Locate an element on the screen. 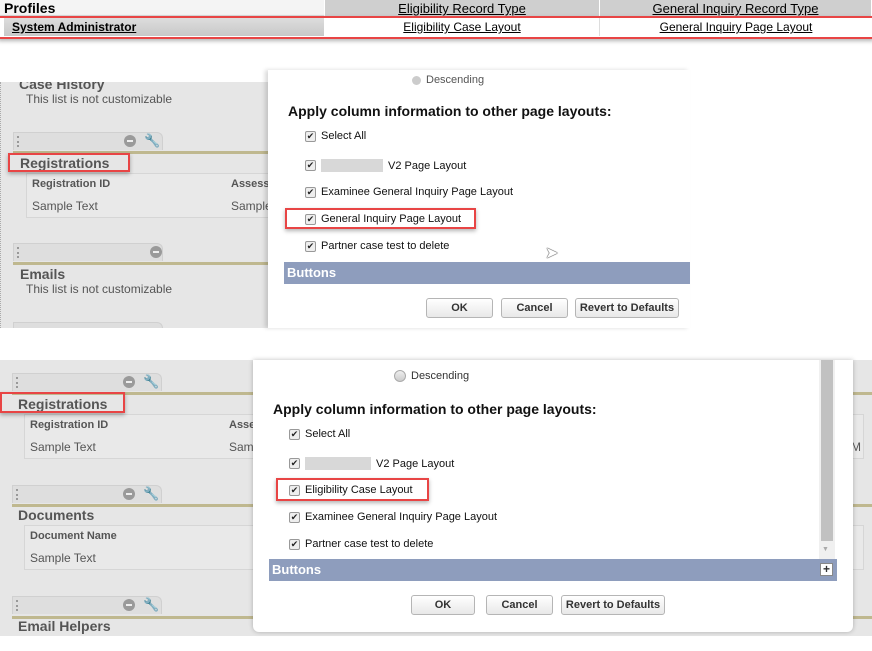 The image size is (872, 651). column-header: Document Name is located at coordinates (73, 536).